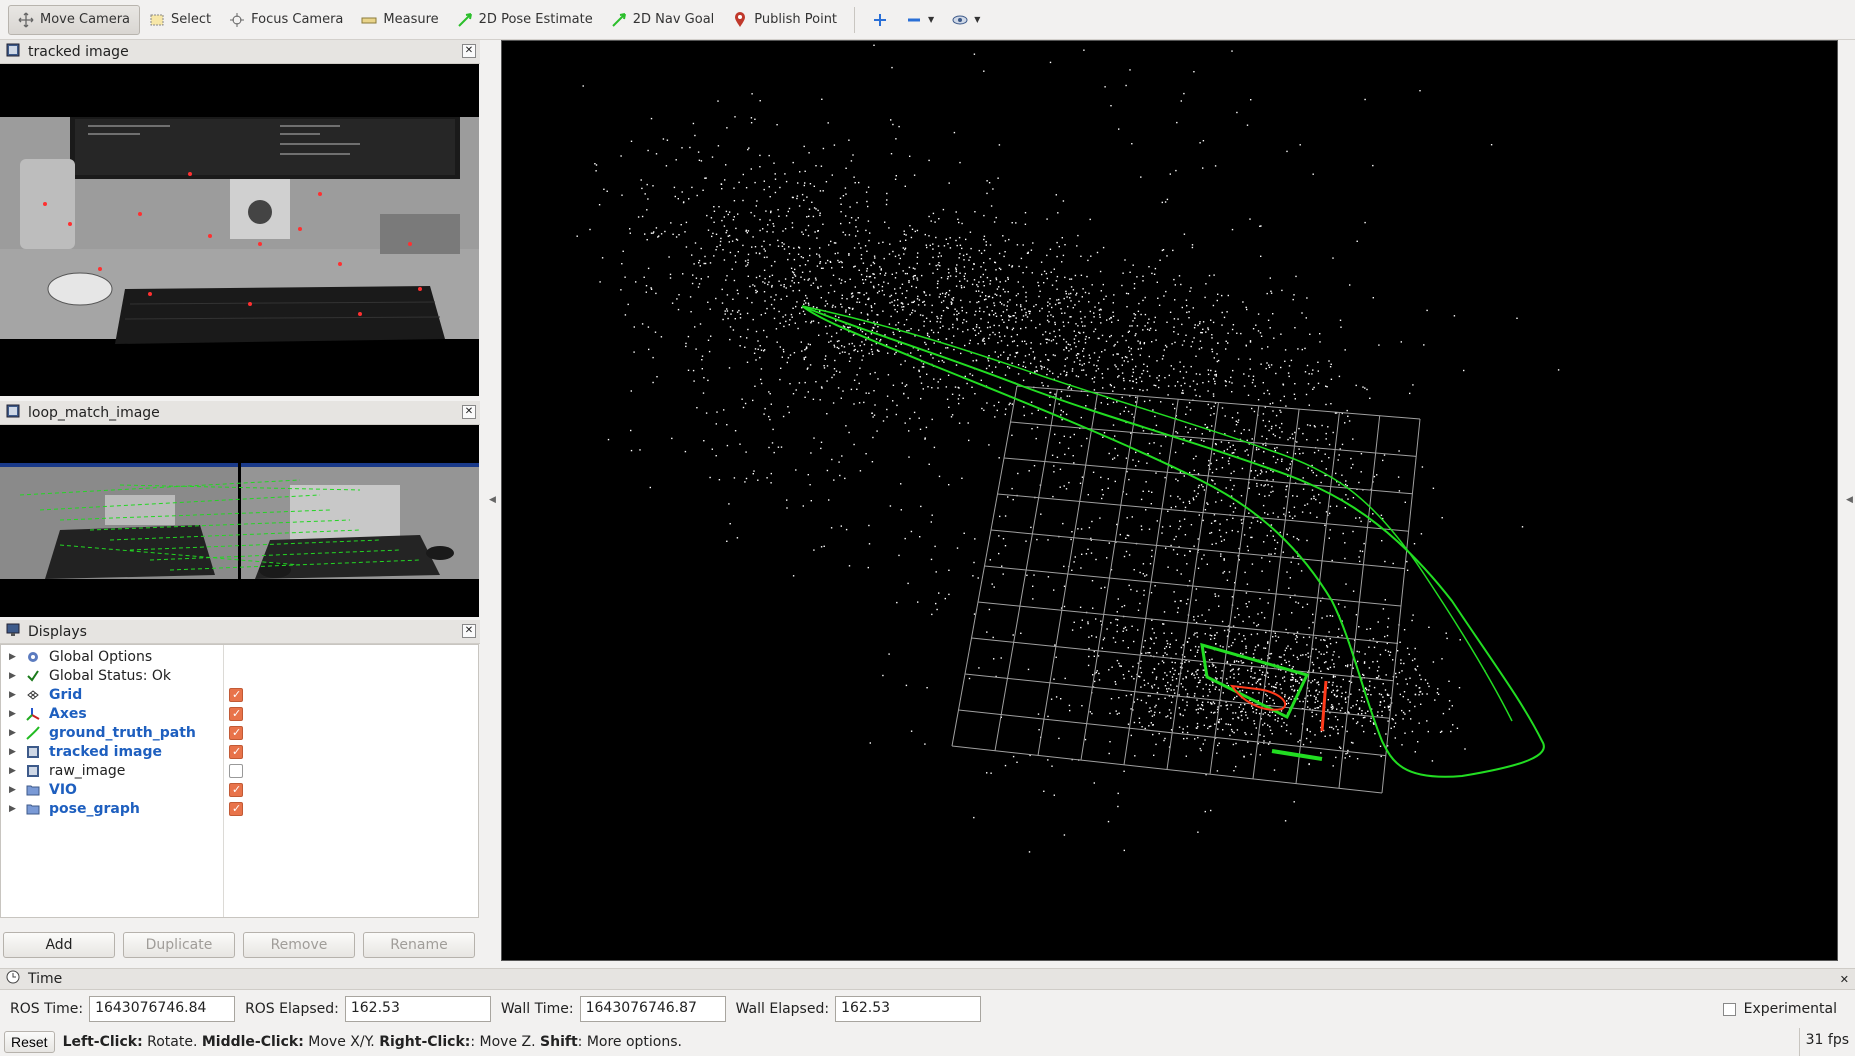 The width and height of the screenshot is (1855, 1056). What do you see at coordinates (180, 20) in the screenshot?
I see `select-tool: Select` at bounding box center [180, 20].